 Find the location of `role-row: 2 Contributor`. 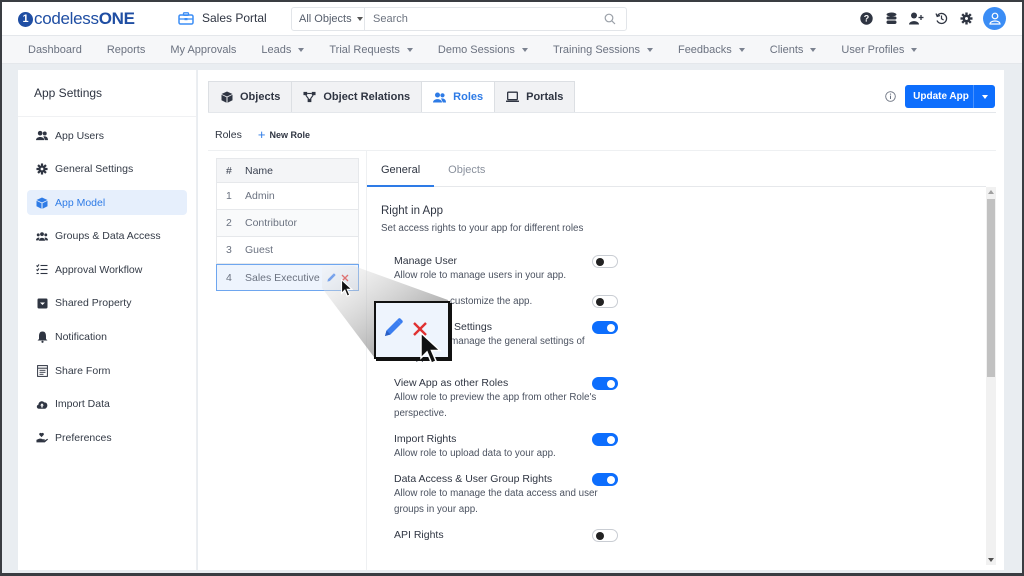

role-row: 2 Contributor is located at coordinates (287, 223).